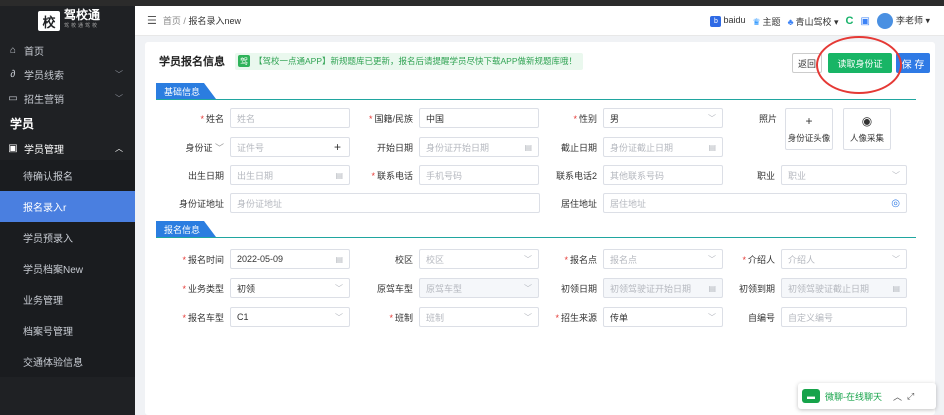 The image size is (944, 415). Describe the element at coordinates (203, 317) in the screenshot. I see `reg-car-label: * 报名车型` at that location.